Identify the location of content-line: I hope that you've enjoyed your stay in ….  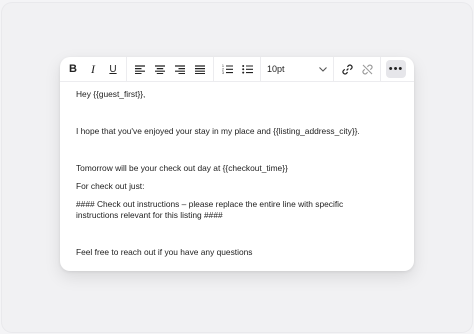
(218, 131).